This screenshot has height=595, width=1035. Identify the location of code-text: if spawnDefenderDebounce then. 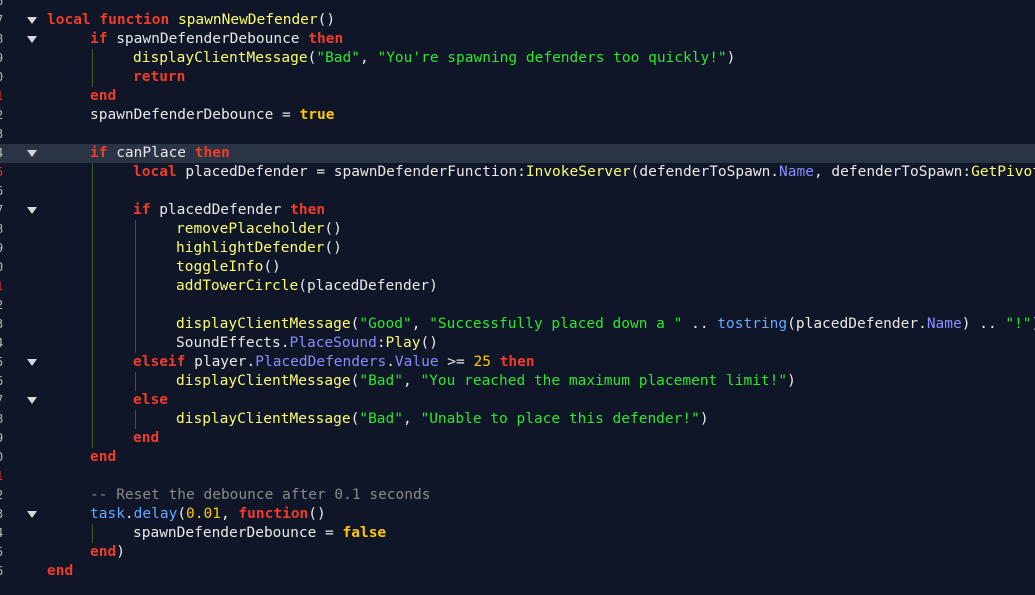
(216, 39).